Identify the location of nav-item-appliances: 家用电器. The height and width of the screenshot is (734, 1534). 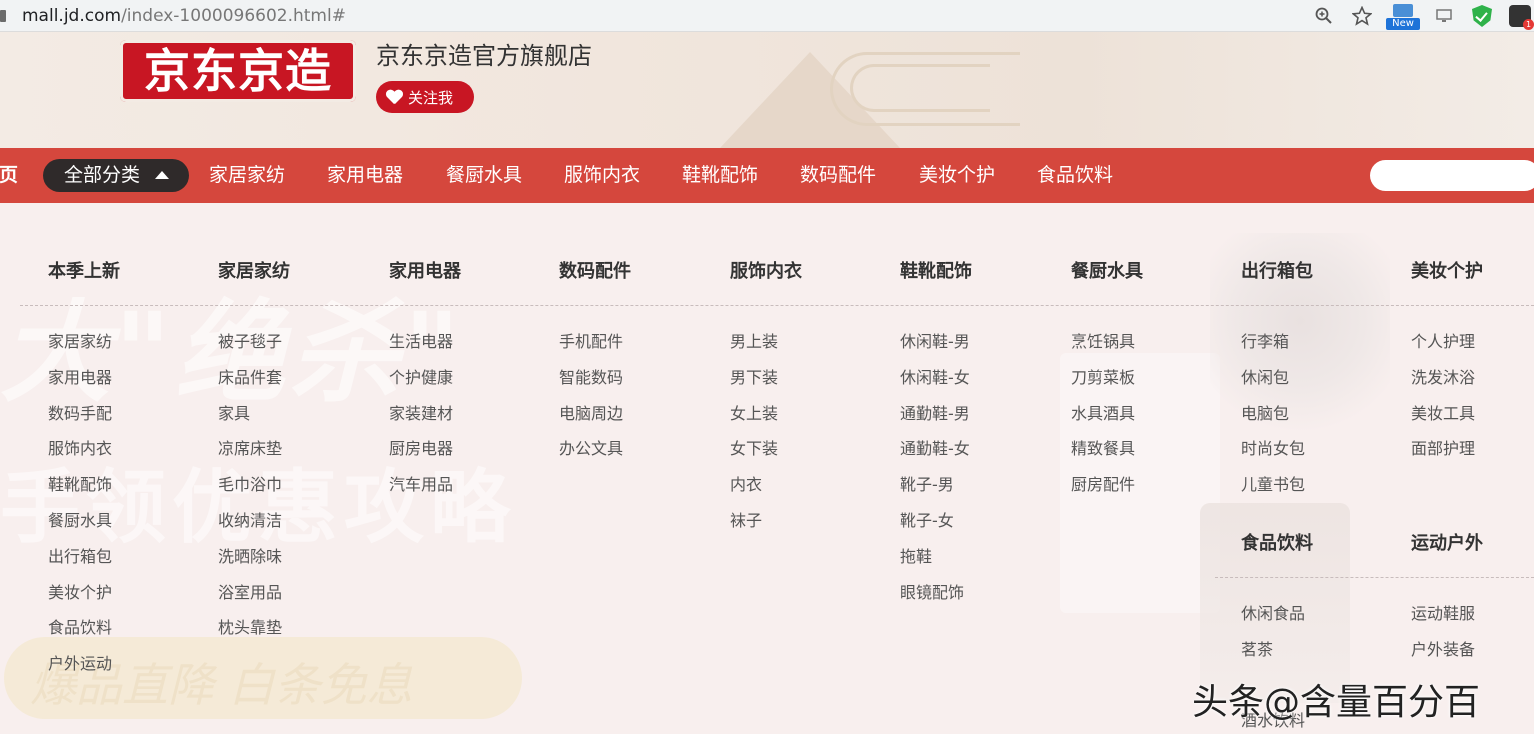
(365, 175).